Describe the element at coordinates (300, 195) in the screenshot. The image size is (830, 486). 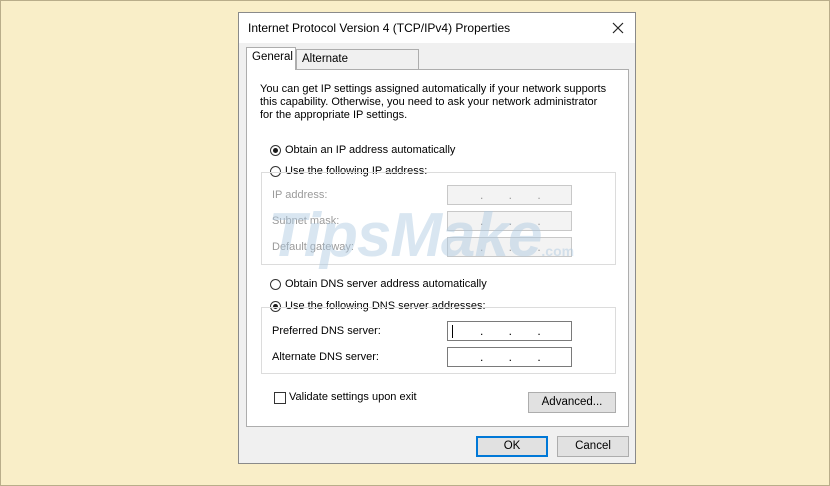
I see `ip-address-label: IP address:` at that location.